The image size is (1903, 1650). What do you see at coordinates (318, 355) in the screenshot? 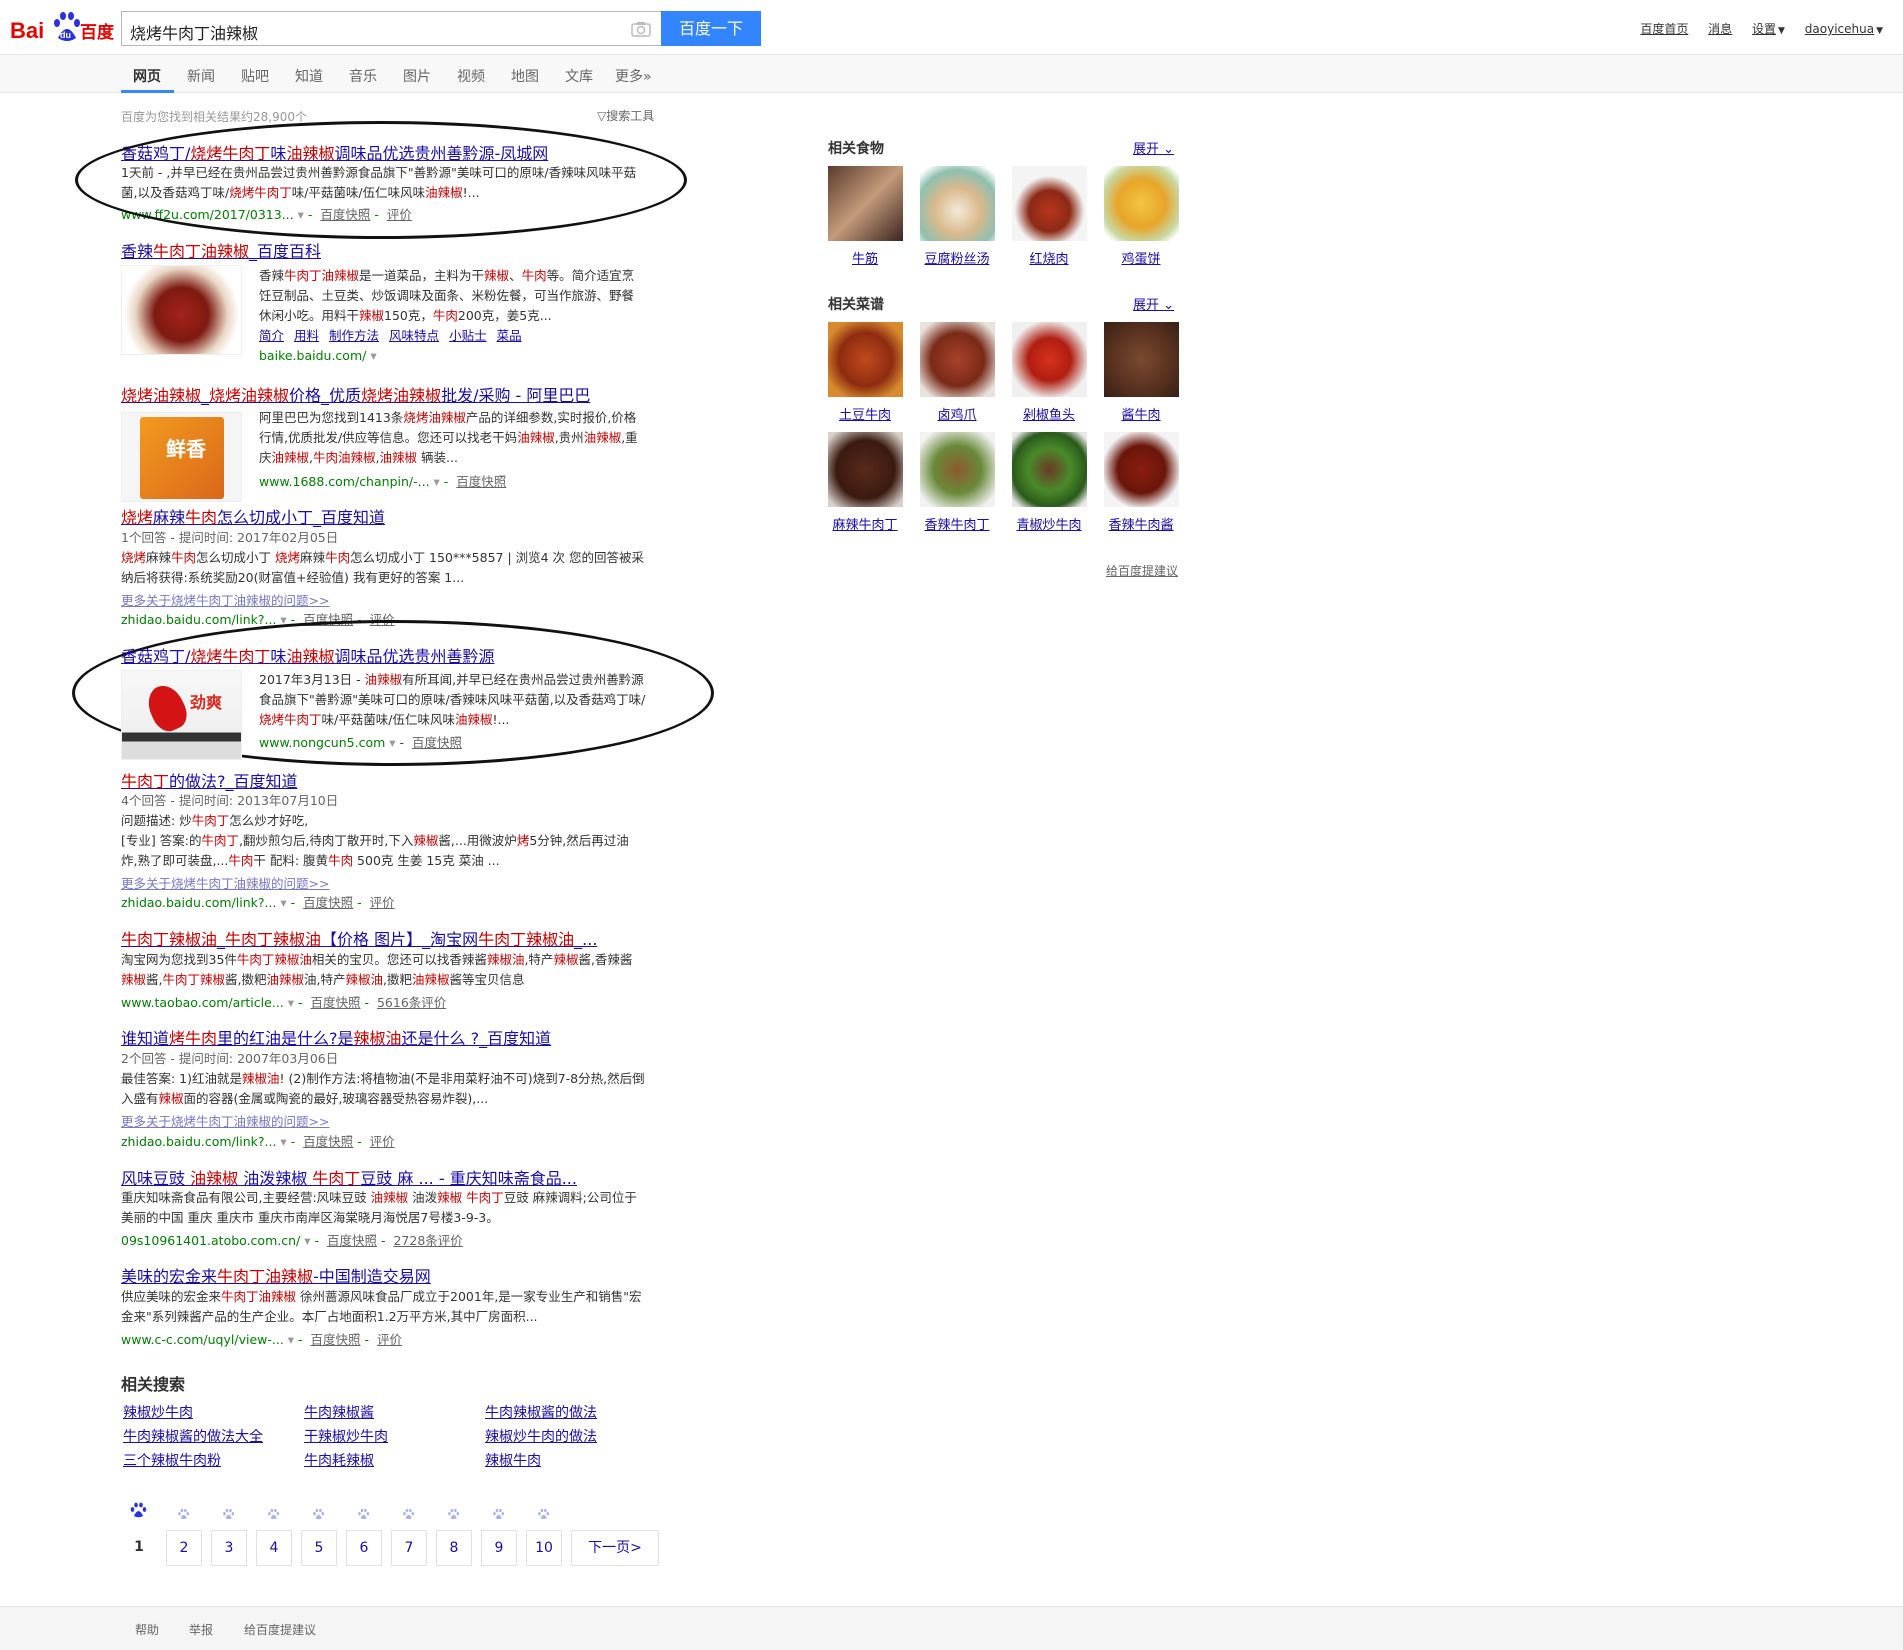
I see `result-url: baike.baidu.com/ ▾` at bounding box center [318, 355].